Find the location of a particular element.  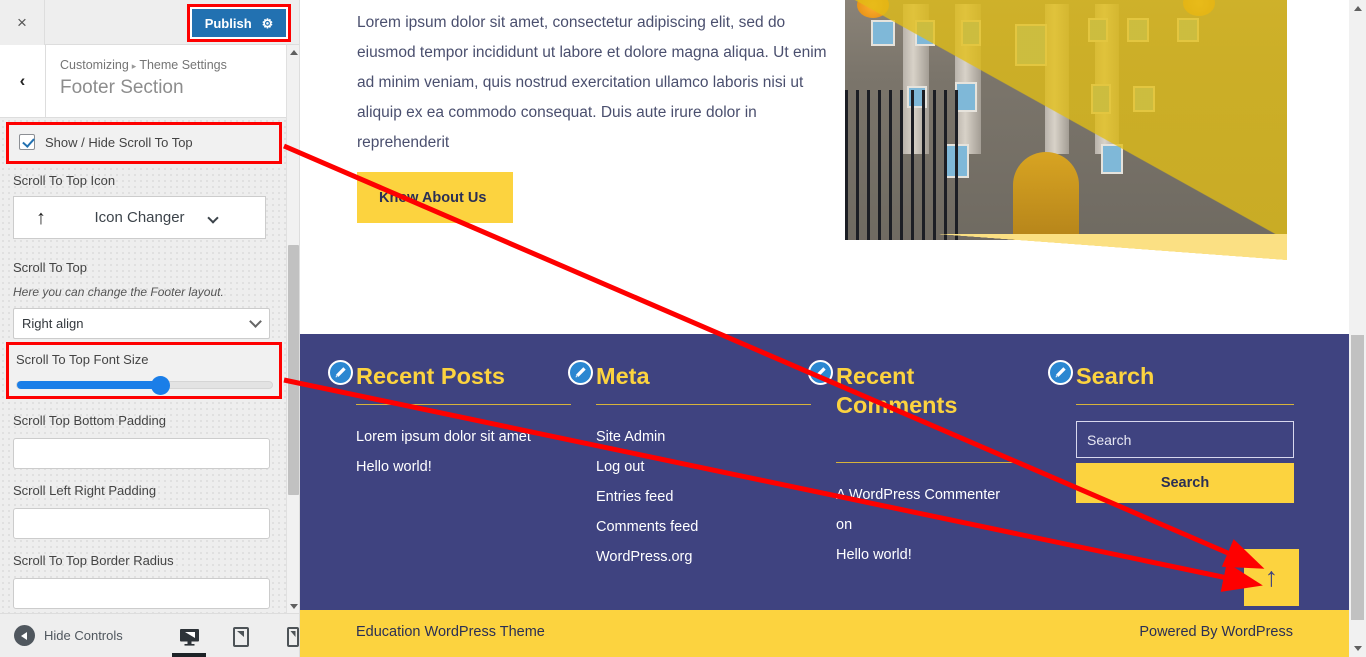

border-radius-input is located at coordinates (141, 593).